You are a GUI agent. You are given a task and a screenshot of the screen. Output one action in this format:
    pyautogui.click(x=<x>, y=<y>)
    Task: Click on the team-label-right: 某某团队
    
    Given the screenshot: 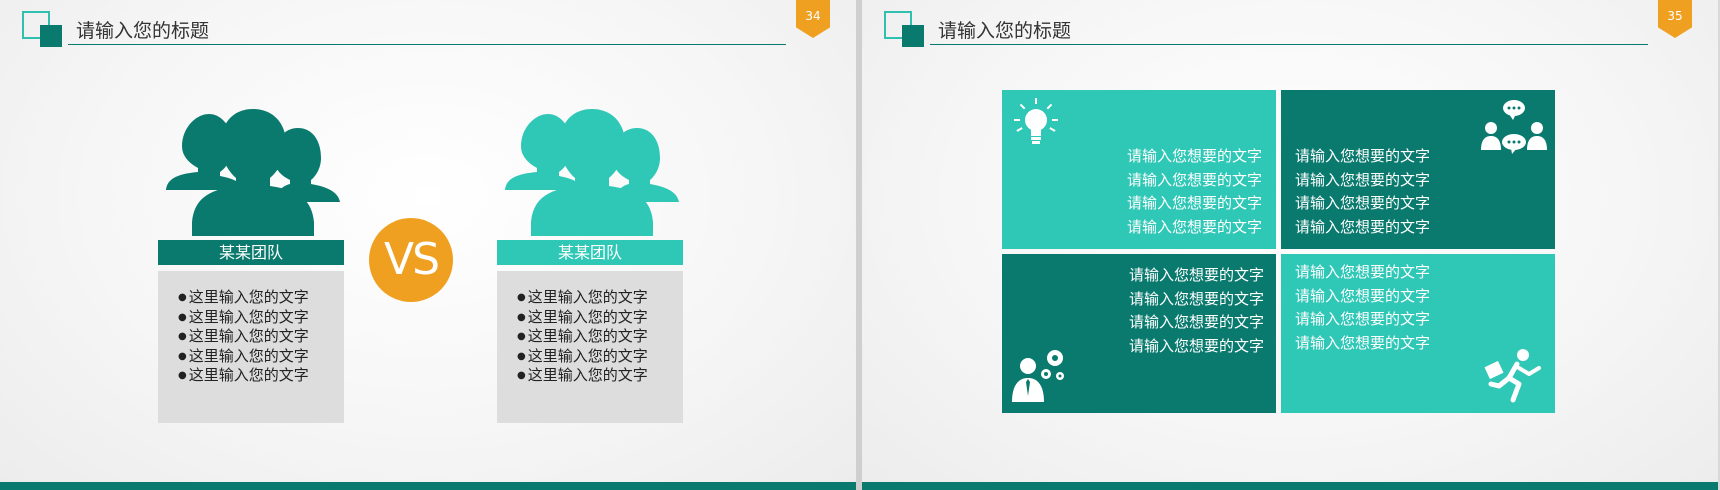 What is the action you would take?
    pyautogui.click(x=590, y=252)
    